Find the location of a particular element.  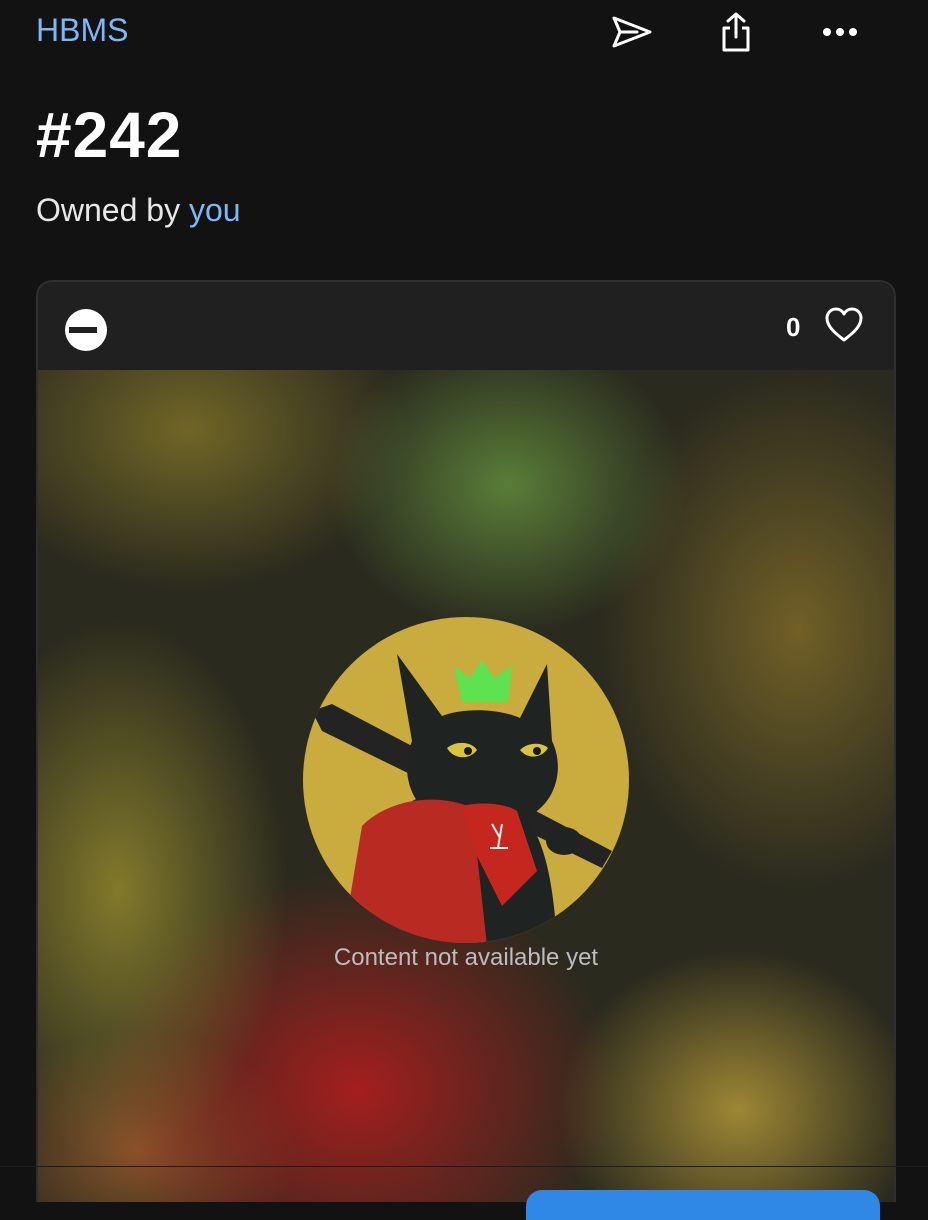

cat-artwork-image is located at coordinates (466, 780).